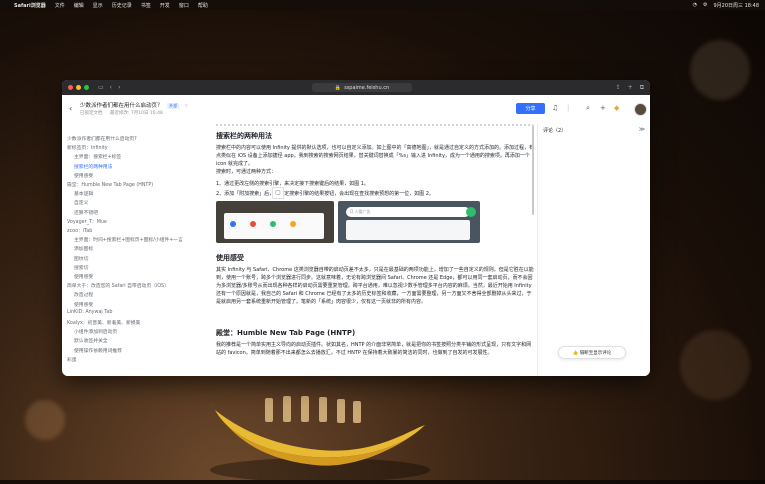 This screenshot has height=484, width=765. What do you see at coordinates (79, 5) in the screenshot?
I see `menu-edit: 编辑` at bounding box center [79, 5].